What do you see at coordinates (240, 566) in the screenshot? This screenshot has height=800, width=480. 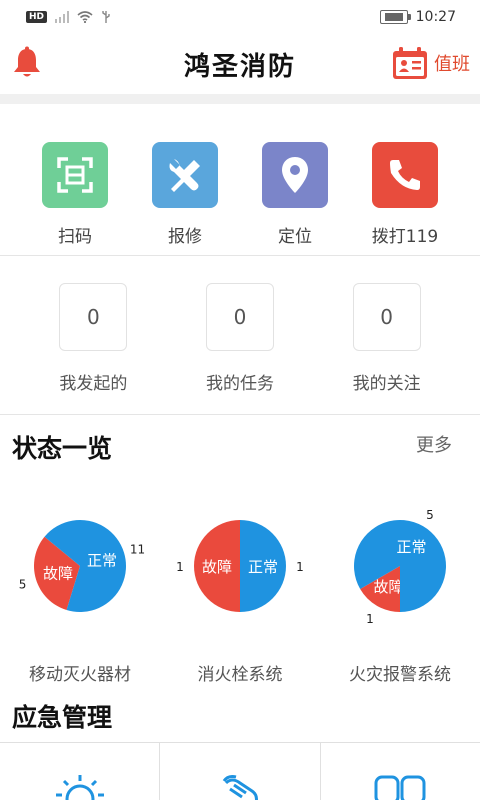 I see `pie-chart: 故障 1 正常 1` at bounding box center [240, 566].